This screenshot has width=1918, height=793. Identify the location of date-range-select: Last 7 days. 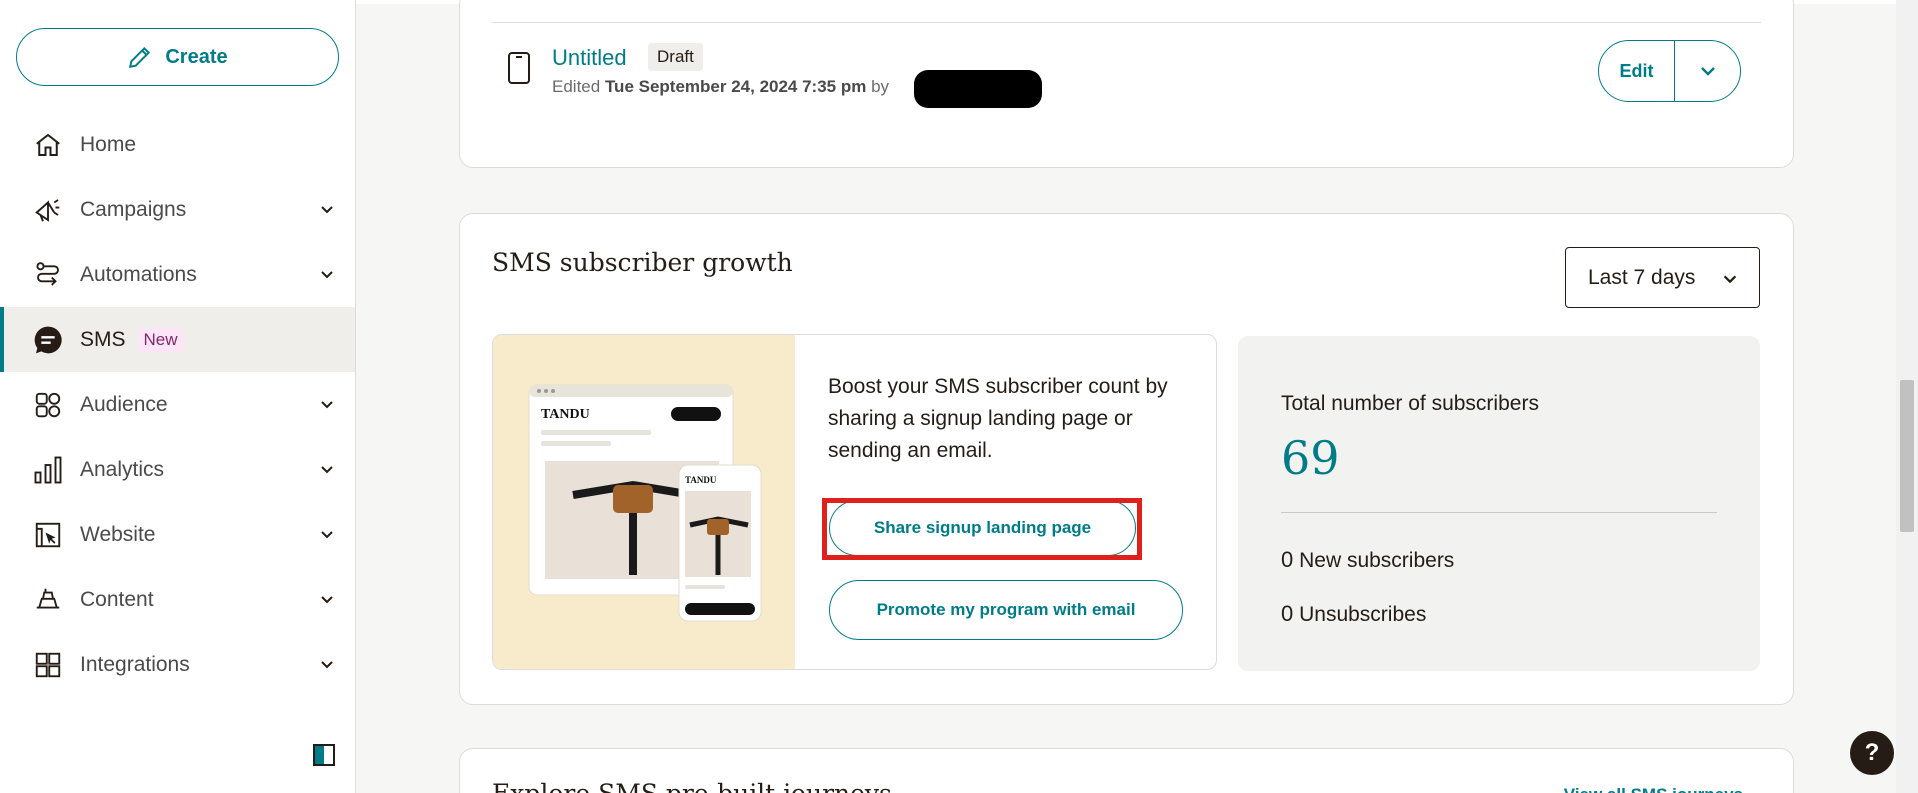
(1662, 277).